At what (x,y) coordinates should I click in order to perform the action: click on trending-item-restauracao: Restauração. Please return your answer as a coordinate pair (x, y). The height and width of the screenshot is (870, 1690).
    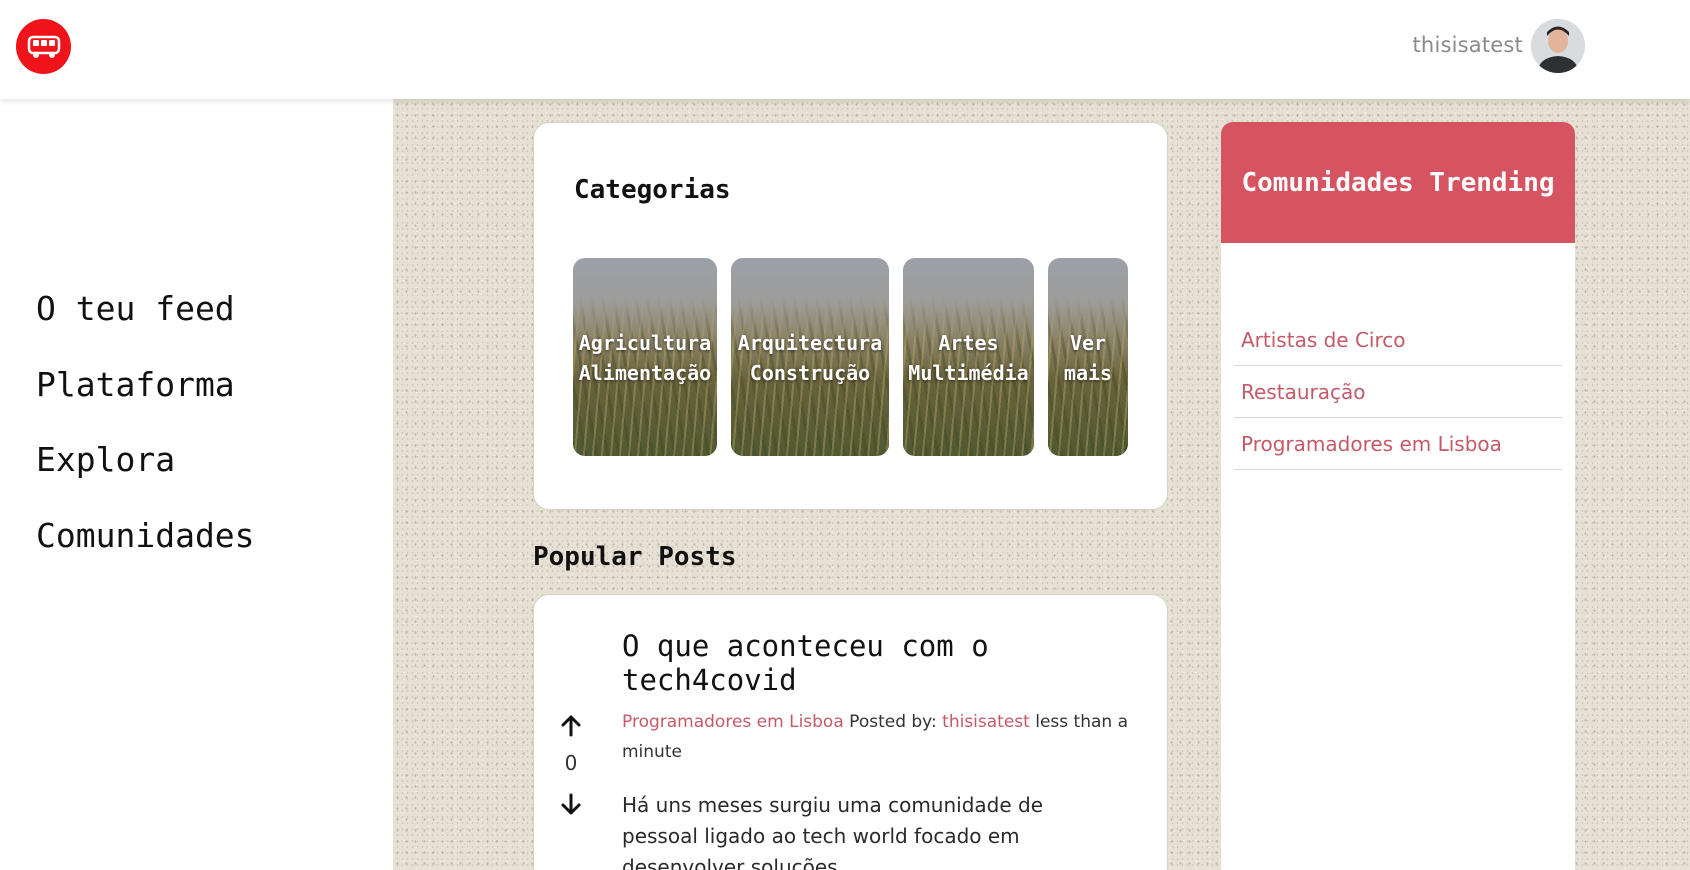
    Looking at the image, I should click on (1398, 392).